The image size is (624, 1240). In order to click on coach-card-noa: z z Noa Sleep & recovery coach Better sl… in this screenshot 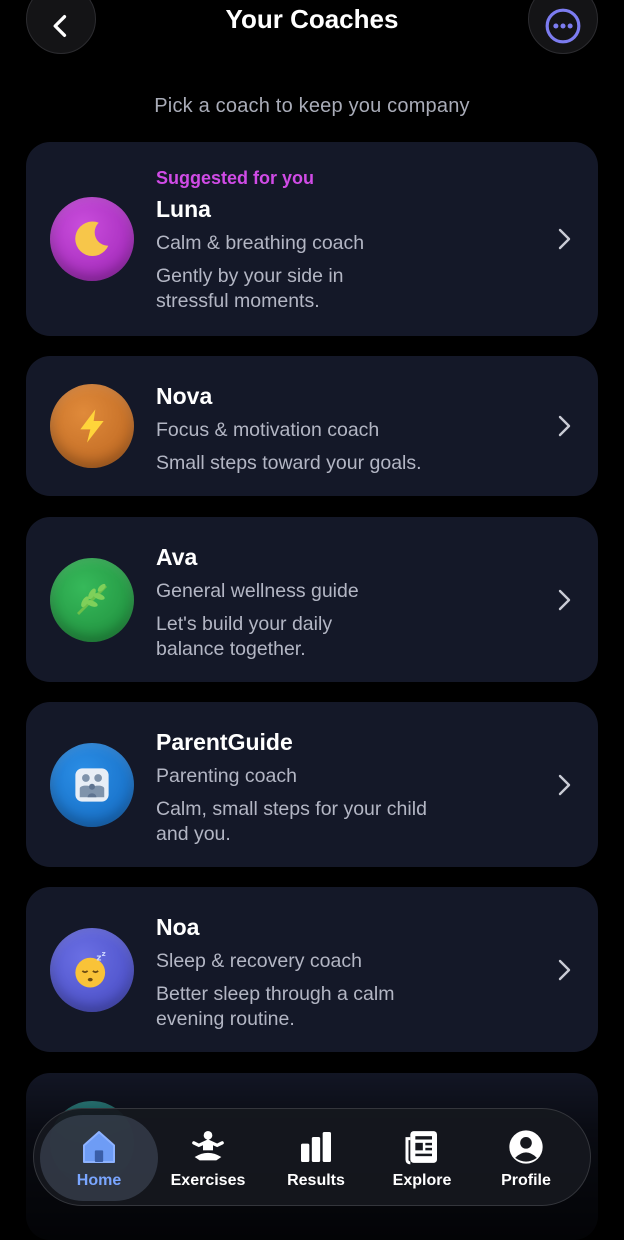, I will do `click(312, 969)`.